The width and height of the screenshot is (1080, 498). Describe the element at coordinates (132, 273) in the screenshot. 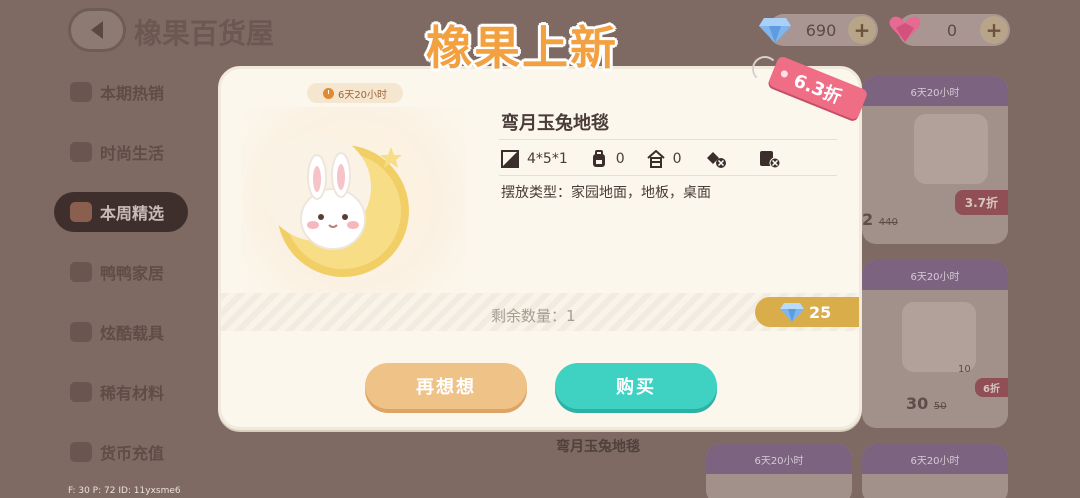

I see `sidebar-item-label: 鸭鸭家居` at that location.